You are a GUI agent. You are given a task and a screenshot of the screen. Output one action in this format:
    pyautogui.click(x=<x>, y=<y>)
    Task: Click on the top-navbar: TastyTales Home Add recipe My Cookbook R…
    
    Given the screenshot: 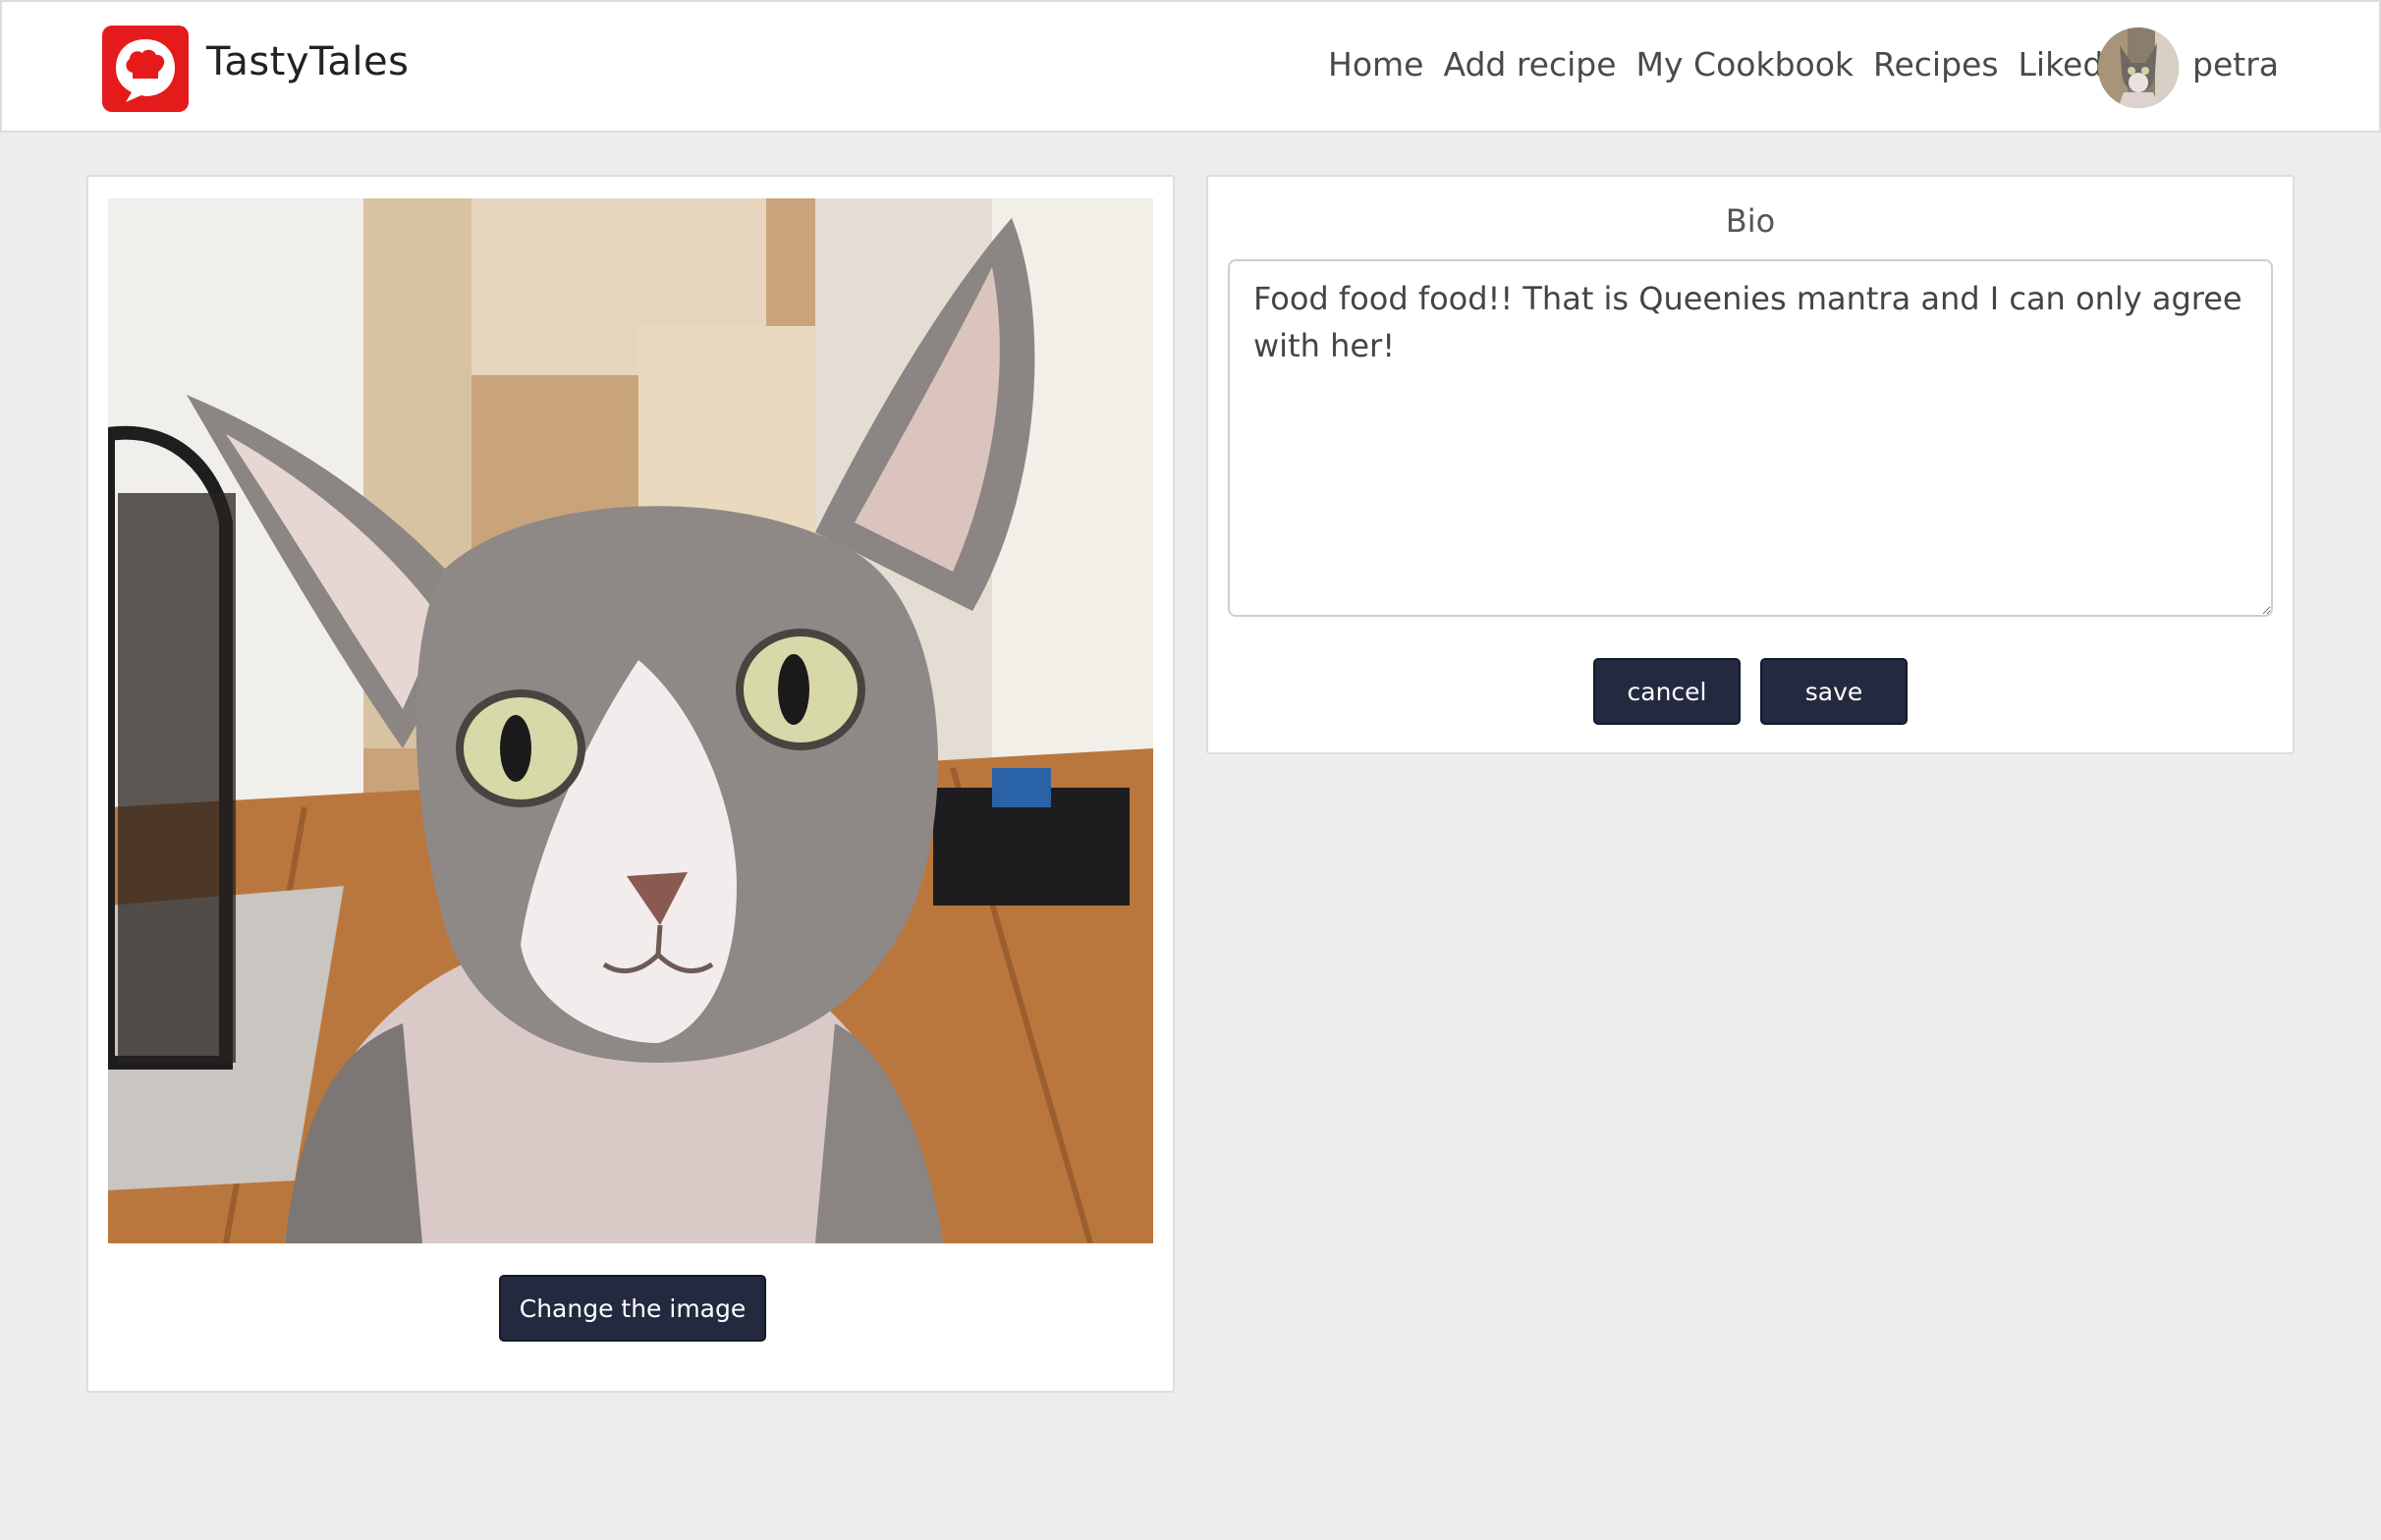 What is the action you would take?
    pyautogui.click(x=1190, y=66)
    